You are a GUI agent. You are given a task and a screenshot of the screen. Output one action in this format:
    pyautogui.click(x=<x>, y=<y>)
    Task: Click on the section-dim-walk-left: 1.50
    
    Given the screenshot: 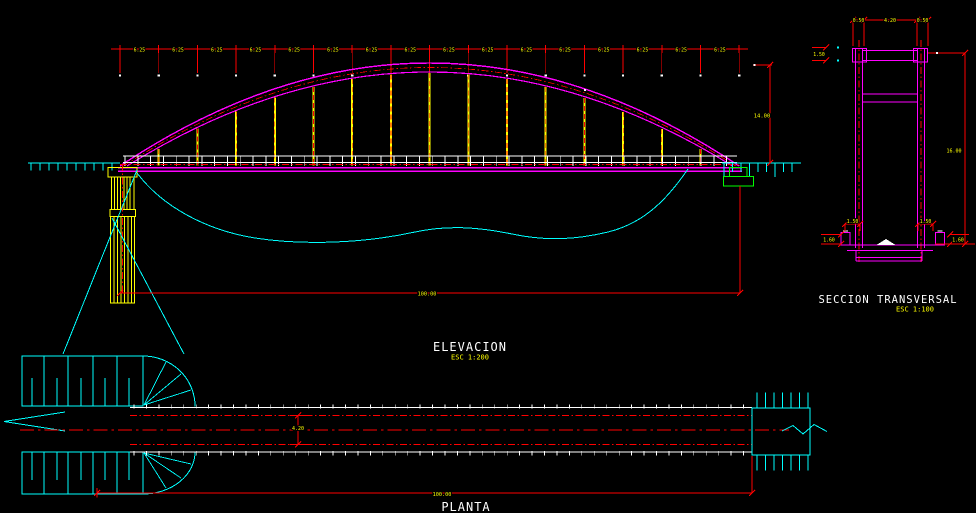 What is the action you would take?
    pyautogui.click(x=853, y=222)
    